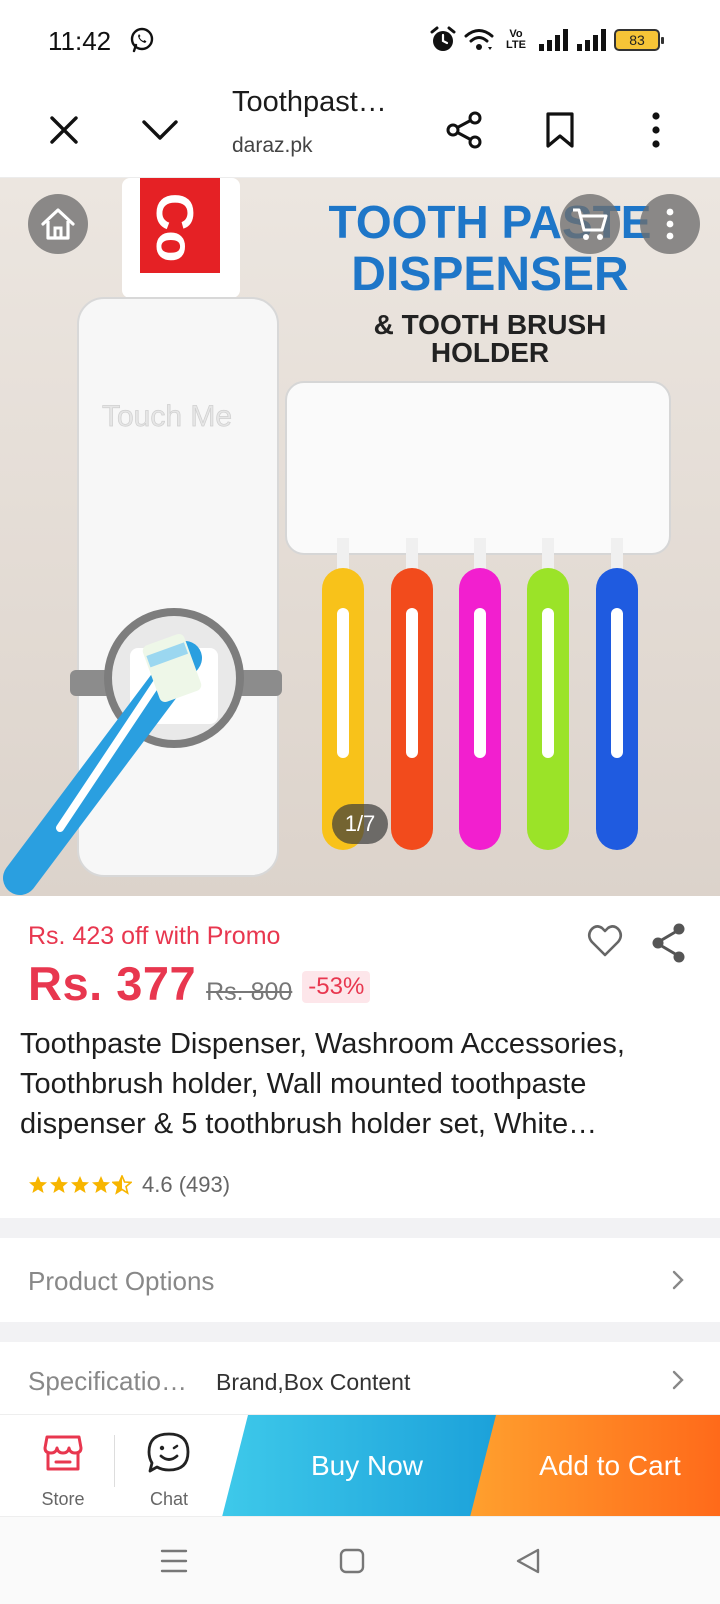 This screenshot has width=720, height=1604. What do you see at coordinates (669, 943) in the screenshot?
I see `product-share-icon` at bounding box center [669, 943].